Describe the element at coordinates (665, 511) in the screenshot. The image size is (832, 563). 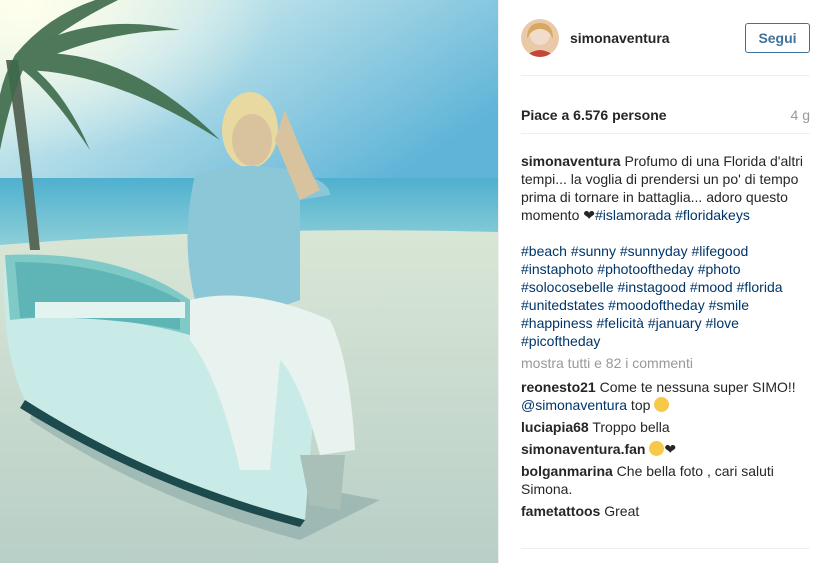
I see `list-item: fametattoos Great` at that location.